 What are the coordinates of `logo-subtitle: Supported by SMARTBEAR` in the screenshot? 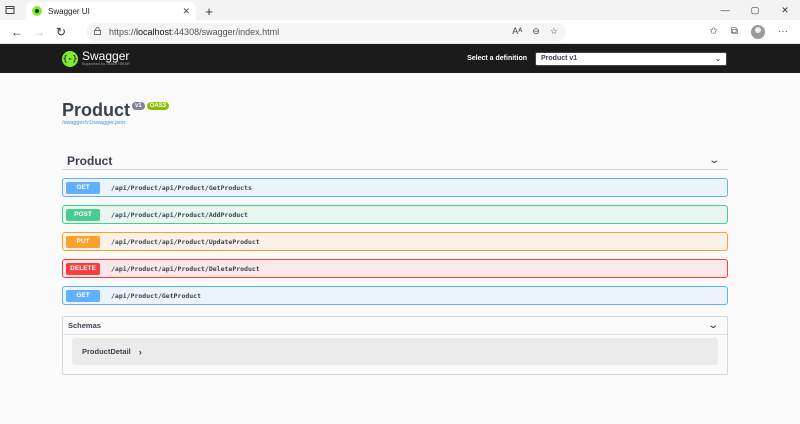 It's located at (106, 64).